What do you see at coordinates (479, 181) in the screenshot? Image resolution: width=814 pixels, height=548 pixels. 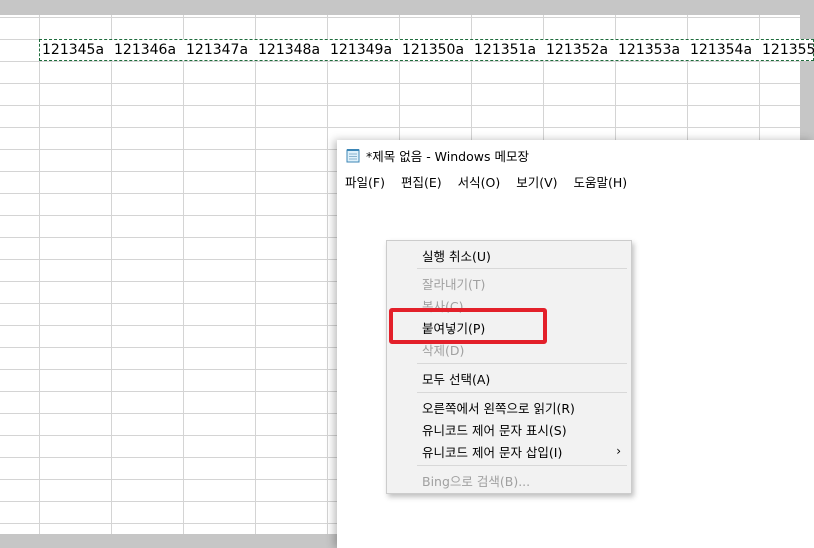 I see `menu-format: 서식(O)` at bounding box center [479, 181].